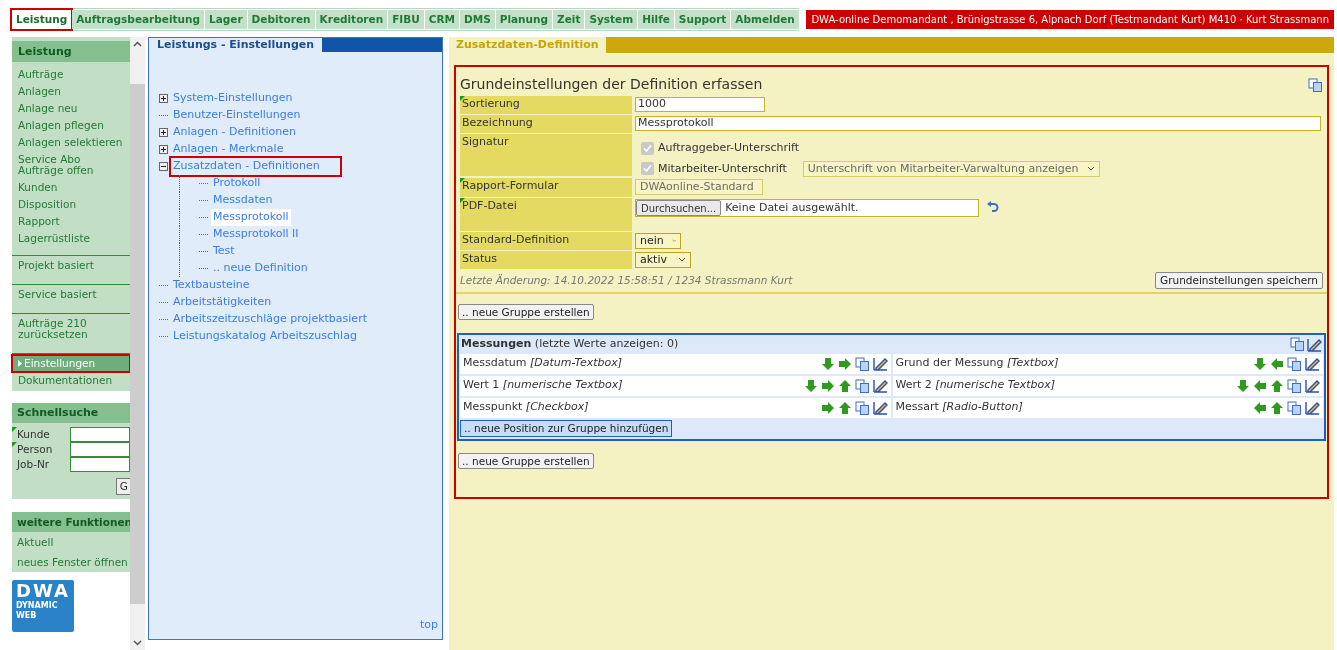 Image resolution: width=1337 pixels, height=650 pixels. Describe the element at coordinates (243, 200) in the screenshot. I see `tree-link: Messdaten` at that location.